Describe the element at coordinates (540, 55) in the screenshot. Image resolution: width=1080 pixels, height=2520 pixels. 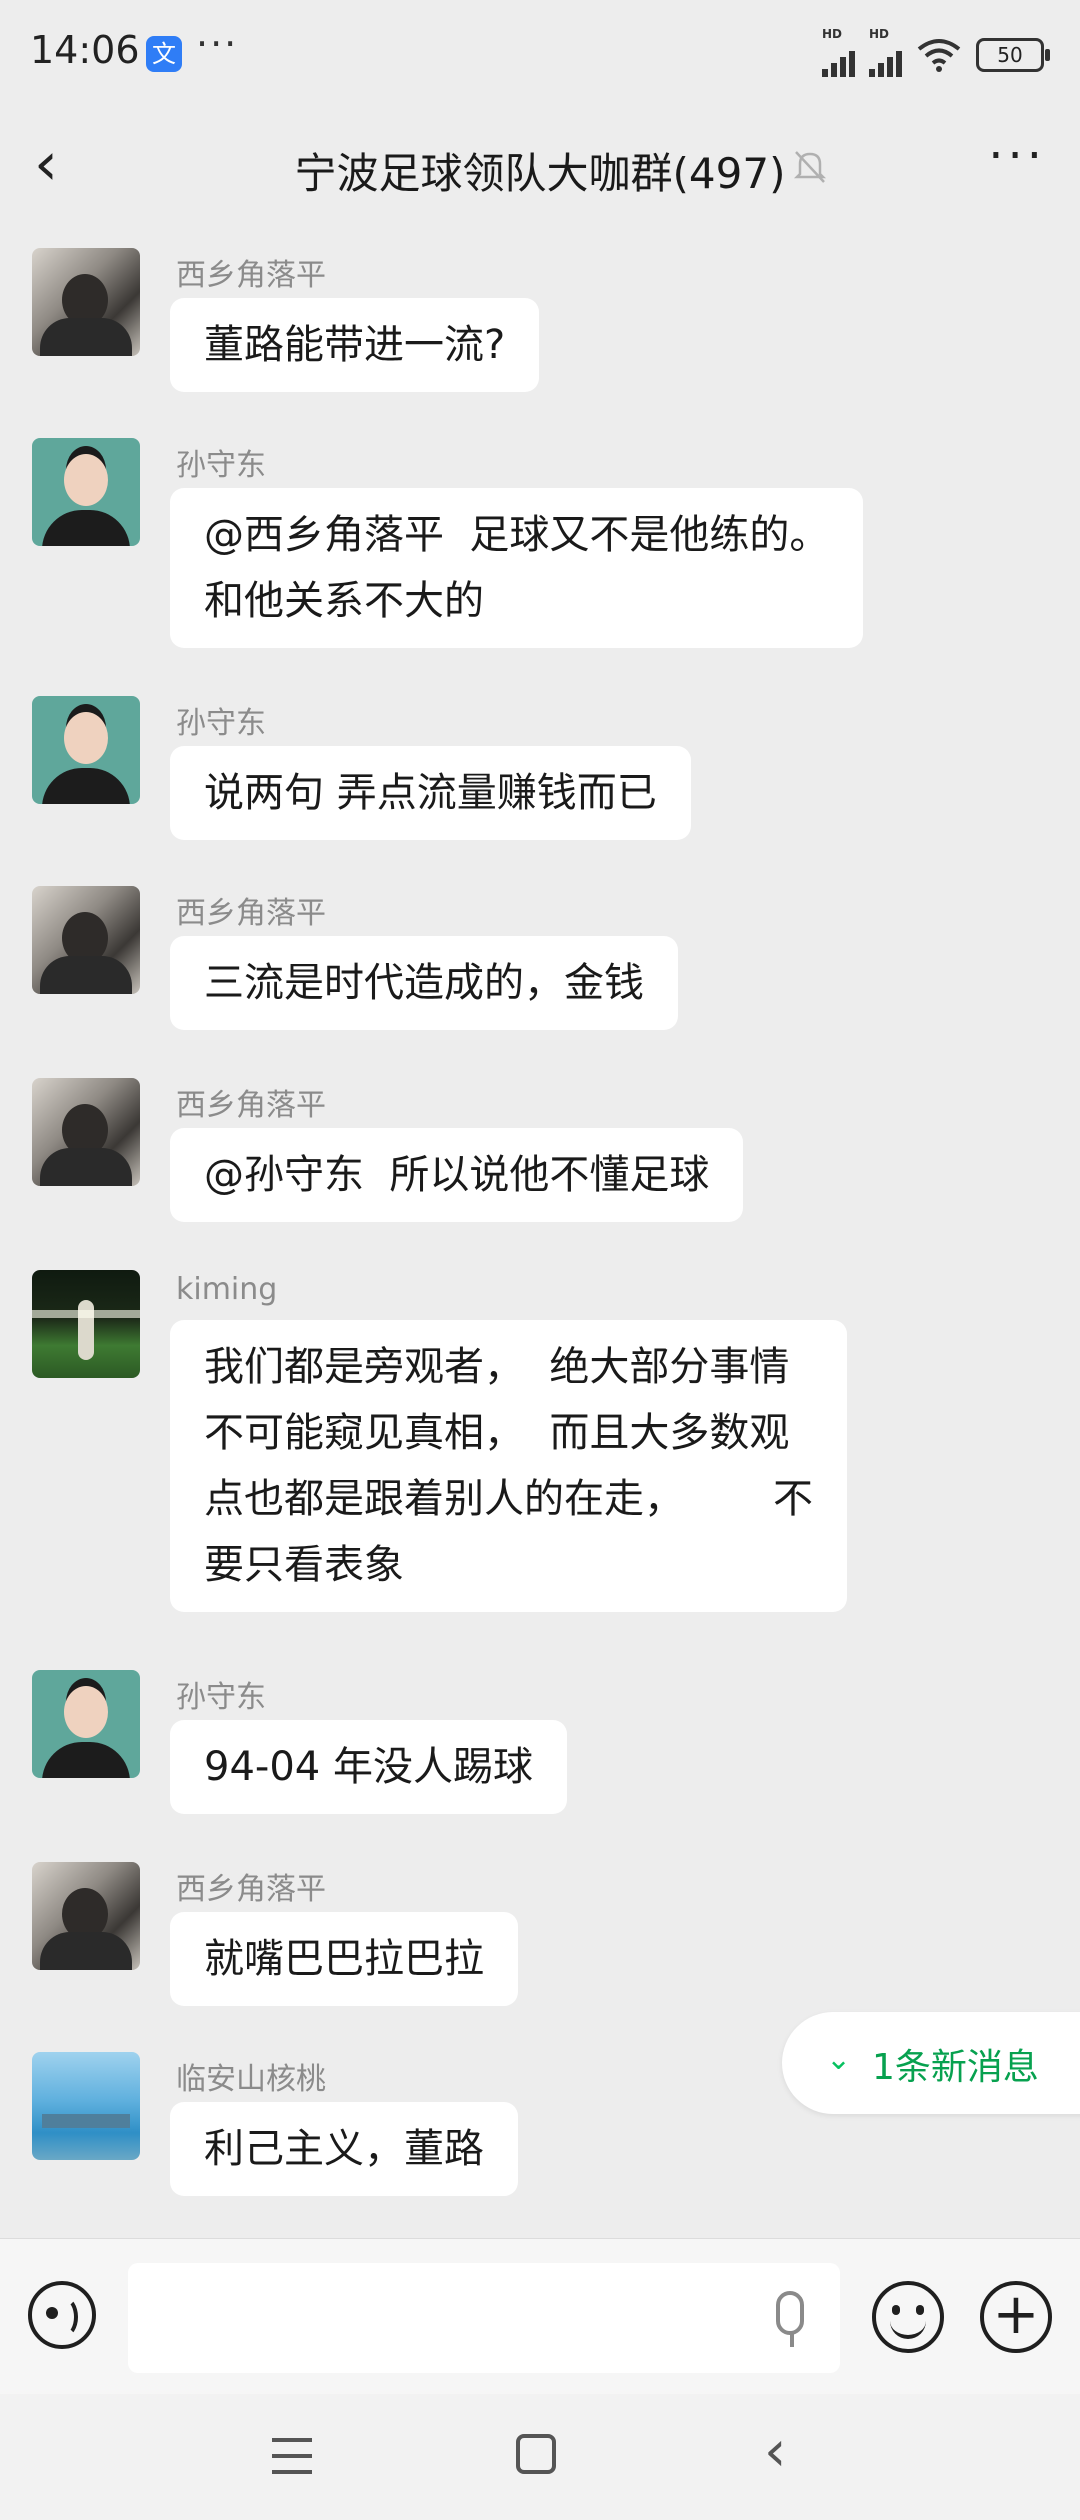
I see `status-bar: 14:06 文 ··· HD HD 50` at that location.